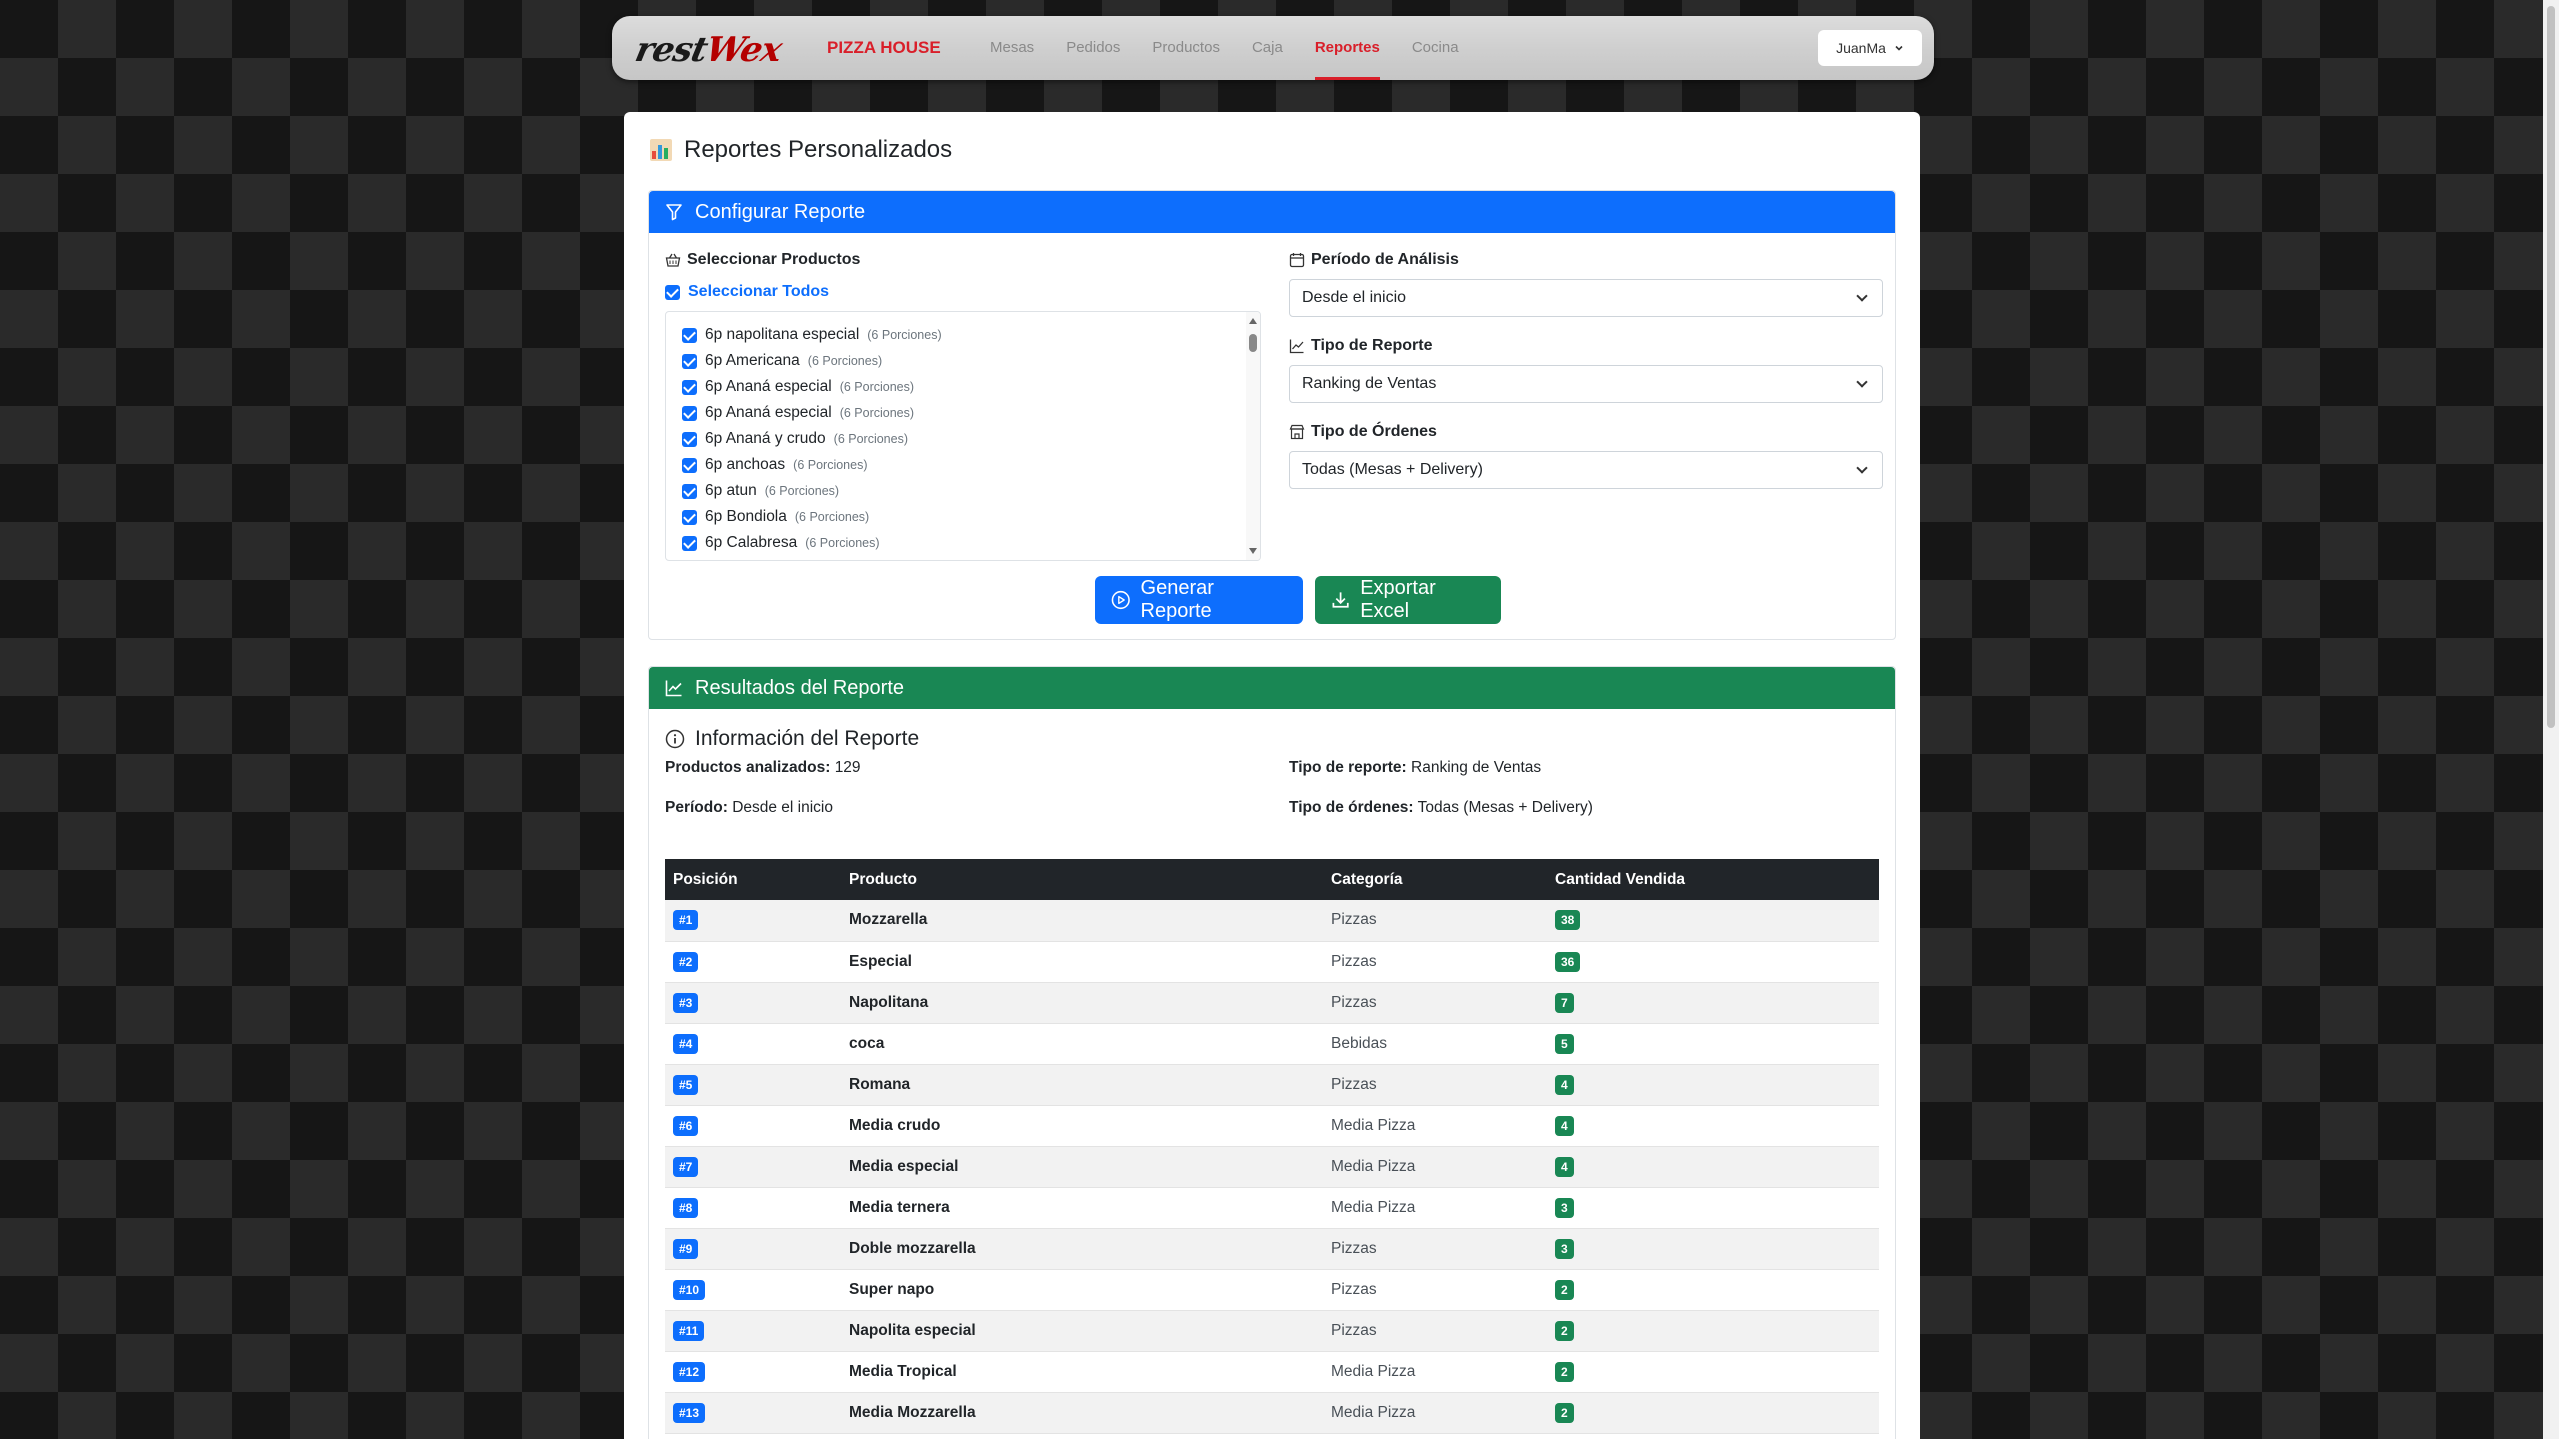 This screenshot has width=2559, height=1439. Describe the element at coordinates (782, 361) in the screenshot. I see `product-option: 6p Americana (6 Porciones)` at that location.